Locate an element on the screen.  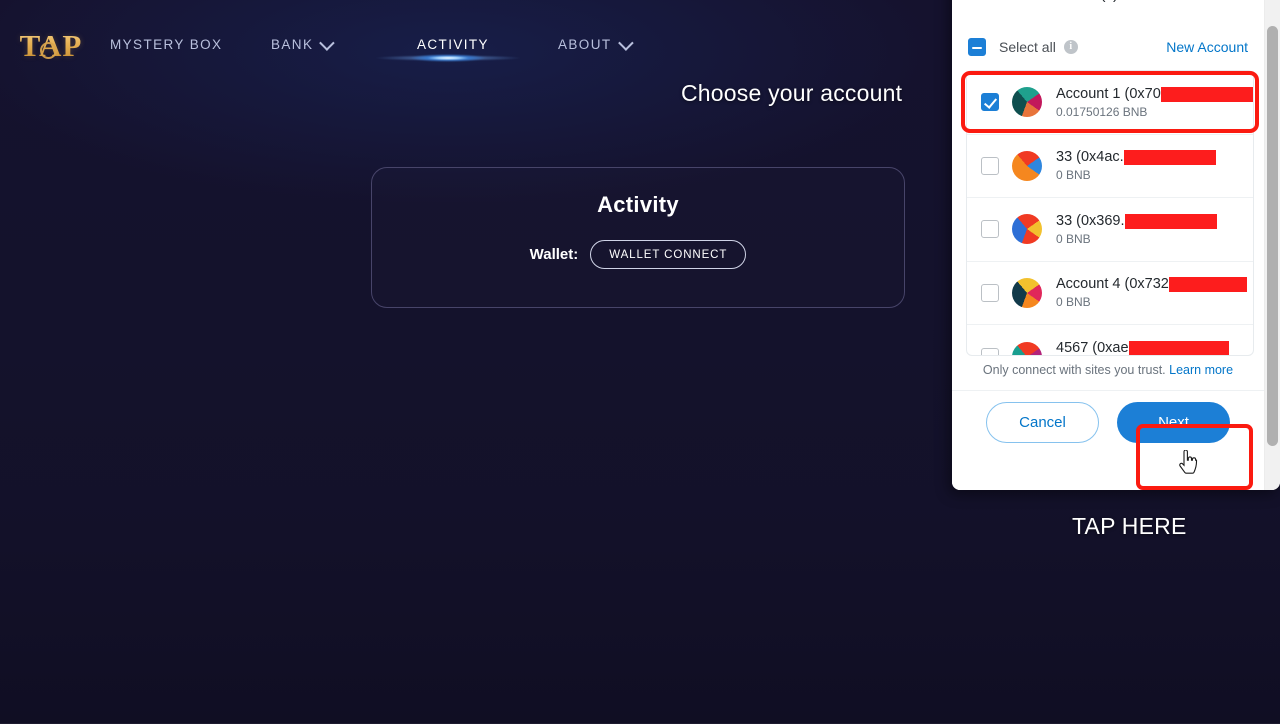
wallet-row: Wallet: WALLET CONNECT is located at coordinates (638, 254).